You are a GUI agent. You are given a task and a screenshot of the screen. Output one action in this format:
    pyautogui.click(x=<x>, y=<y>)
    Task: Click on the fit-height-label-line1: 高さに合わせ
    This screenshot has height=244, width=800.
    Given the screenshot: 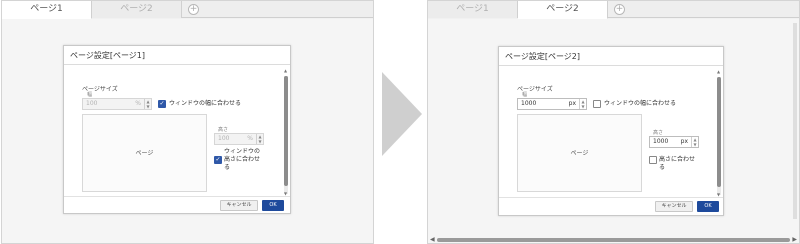 What is the action you would take?
    pyautogui.click(x=677, y=159)
    